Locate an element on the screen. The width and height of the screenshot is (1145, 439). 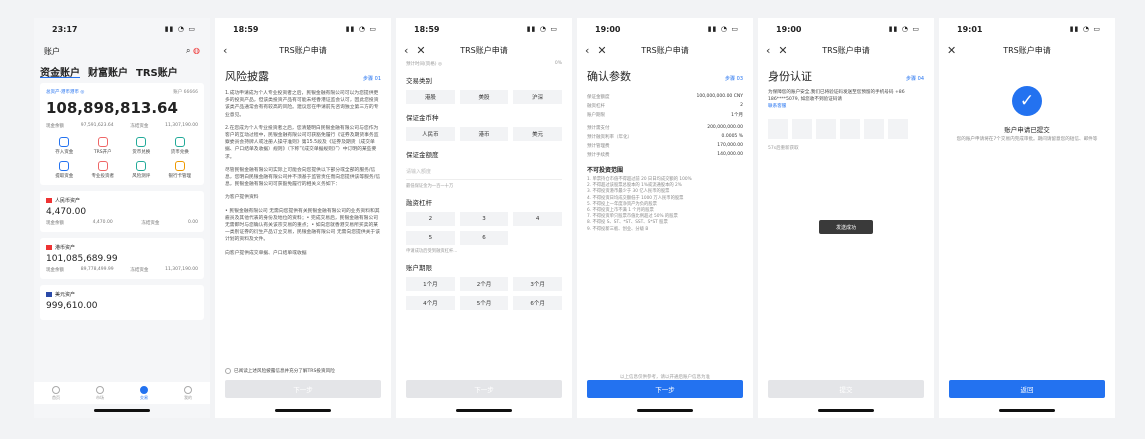
section-header: 风险披露 步骤 01 is located at coordinates (303, 75).